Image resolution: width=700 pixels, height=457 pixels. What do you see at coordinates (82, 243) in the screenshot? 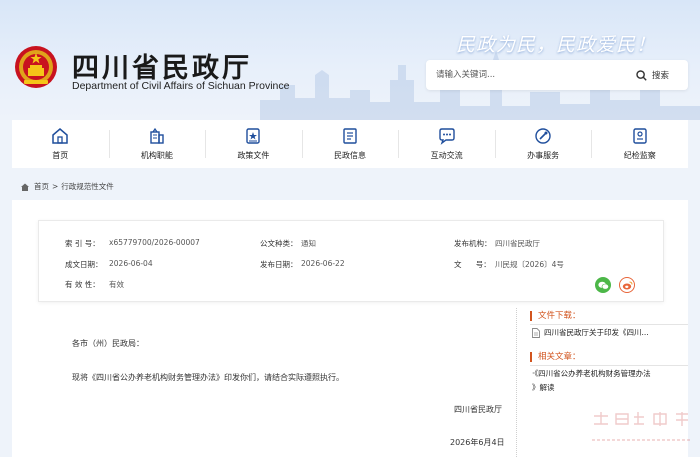
I see `index-label: 索 引 号：` at bounding box center [82, 243].